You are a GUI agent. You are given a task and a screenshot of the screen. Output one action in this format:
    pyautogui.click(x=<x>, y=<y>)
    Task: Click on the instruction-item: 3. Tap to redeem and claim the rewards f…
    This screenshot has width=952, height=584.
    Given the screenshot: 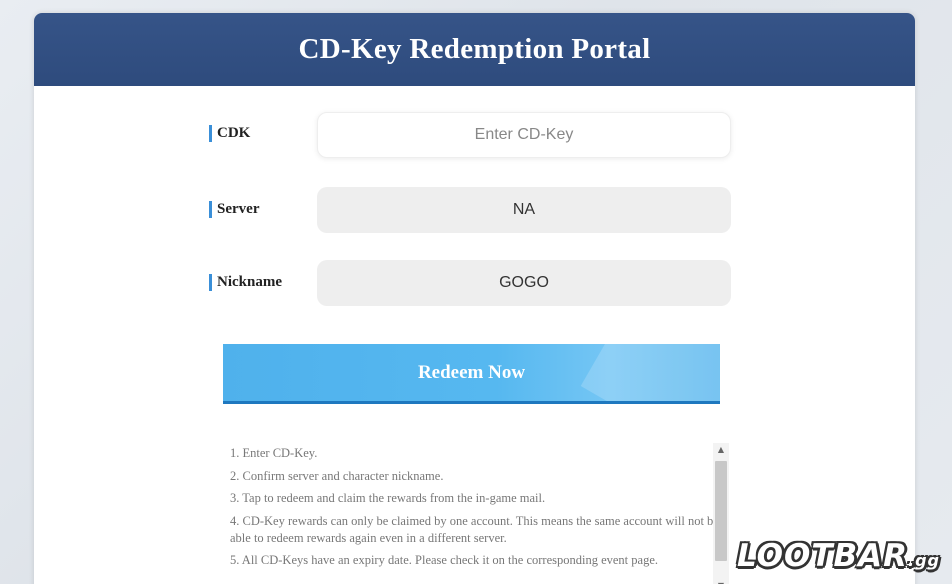 What is the action you would take?
    pyautogui.click(x=388, y=498)
    